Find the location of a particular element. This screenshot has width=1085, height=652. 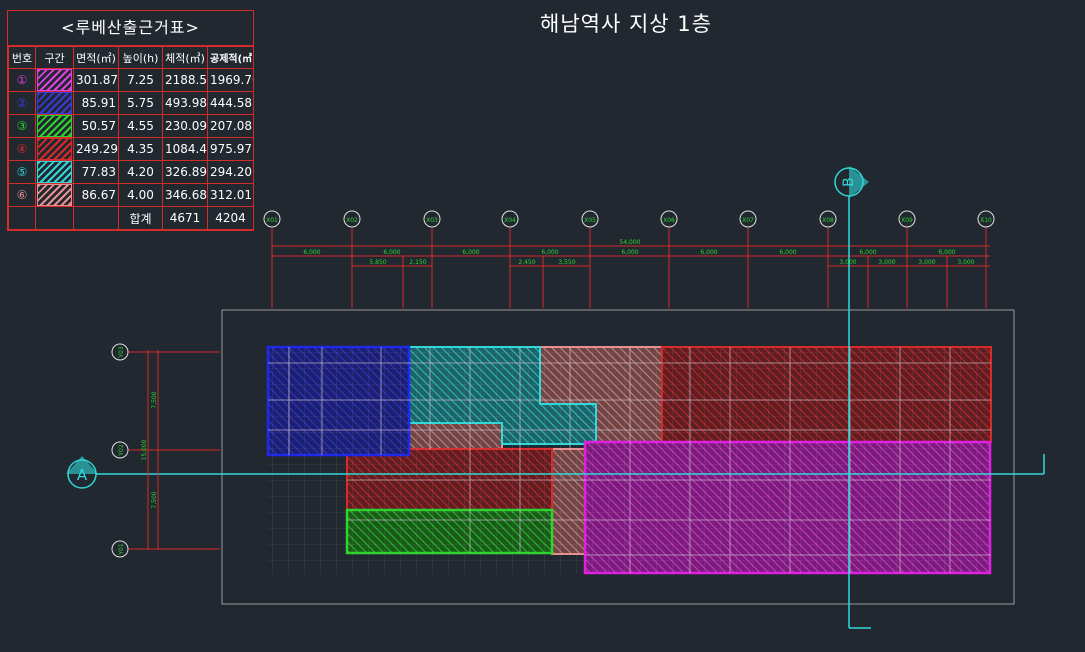

grid-label: X07 is located at coordinates (748, 220).